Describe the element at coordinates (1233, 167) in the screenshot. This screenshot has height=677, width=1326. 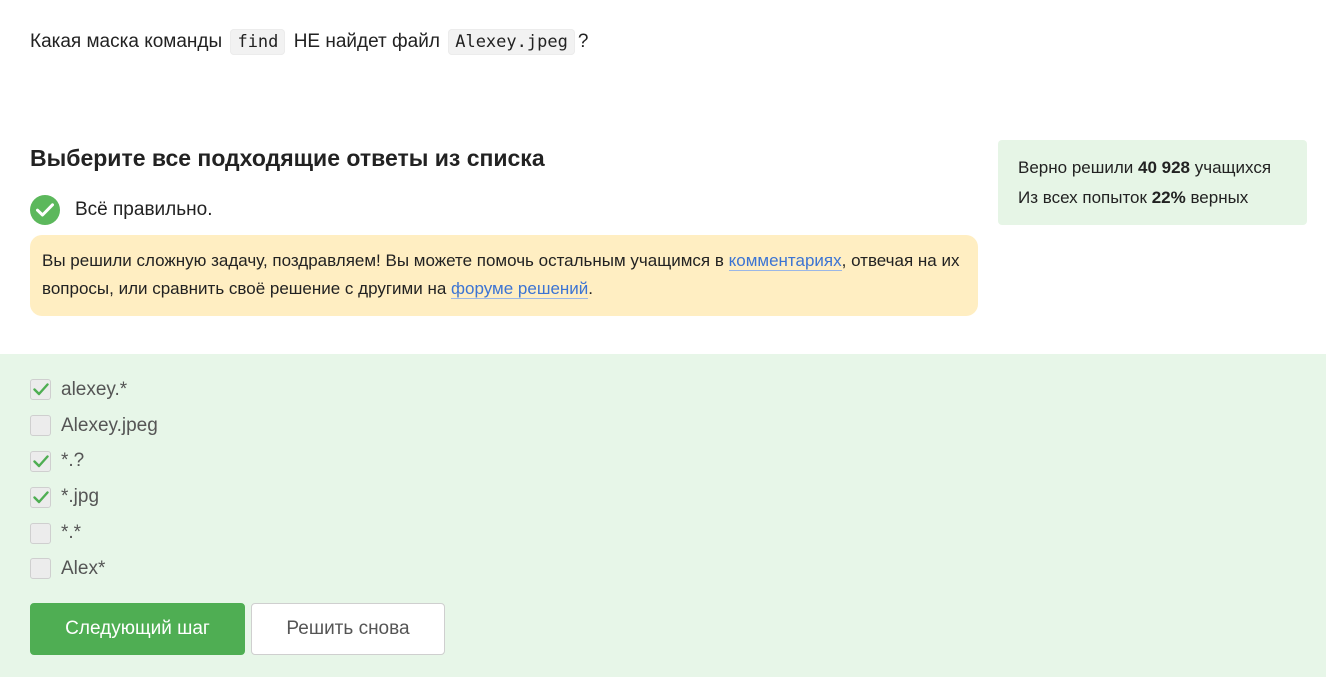
I see `stats-solved-suffix: учащихся` at that location.